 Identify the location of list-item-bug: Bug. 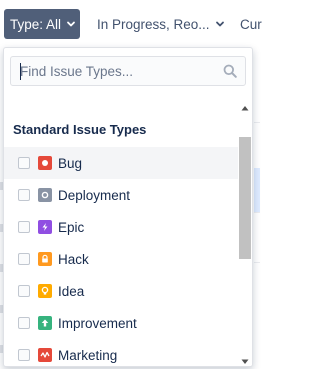
(121, 163).